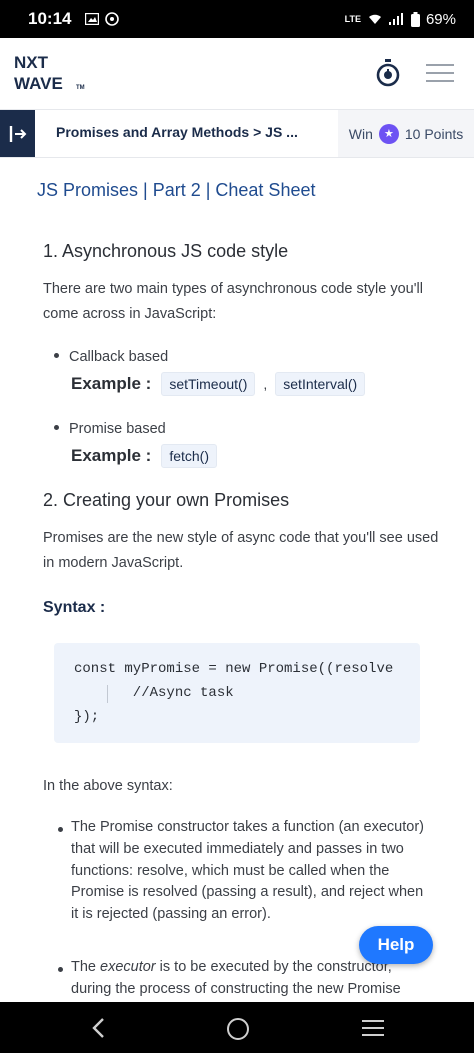 The height and width of the screenshot is (1053, 474). Describe the element at coordinates (154, 693) in the screenshot. I see `code-line: //Async task` at that location.